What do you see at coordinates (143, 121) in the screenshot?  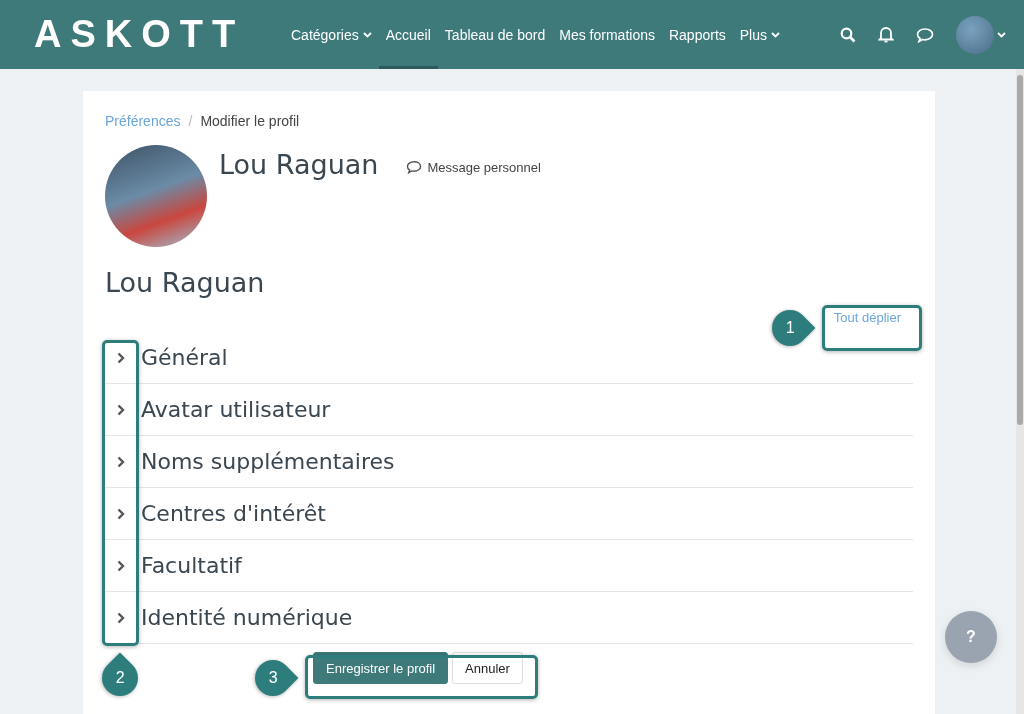 I see `breadcrumb-link: Préférences` at bounding box center [143, 121].